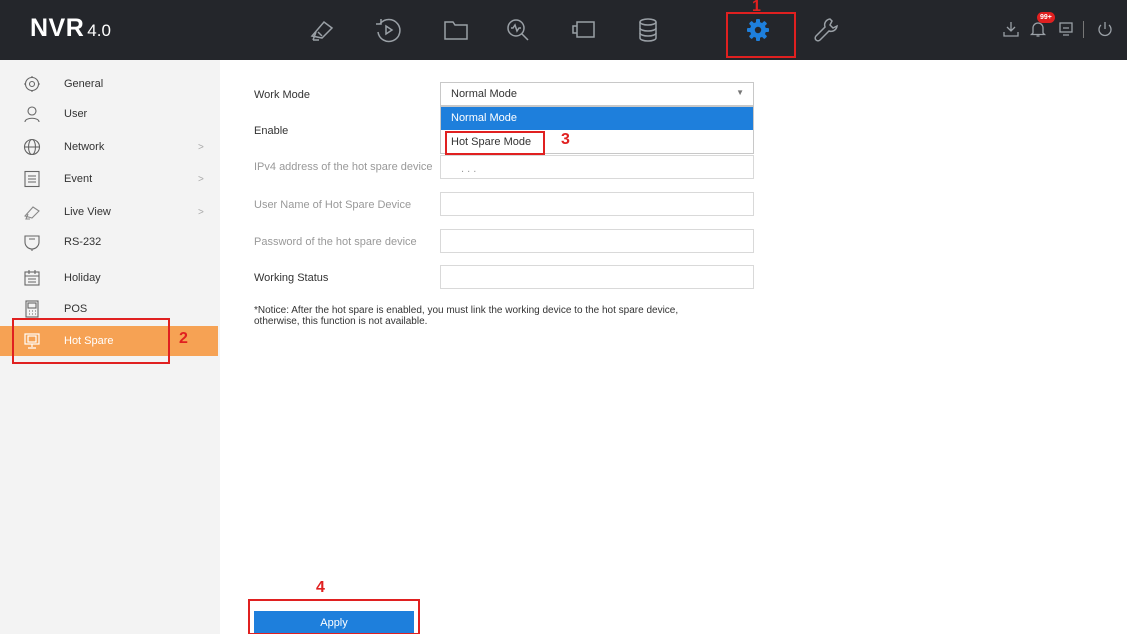  Describe the element at coordinates (32, 179) in the screenshot. I see `event-icon` at that location.